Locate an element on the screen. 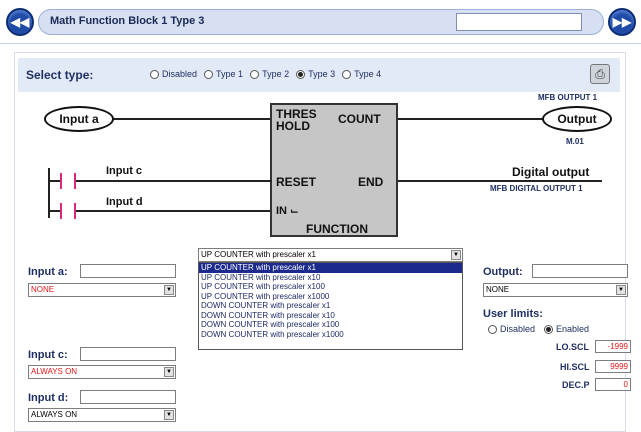 The width and height of the screenshot is (641, 432). double-left-arrow-icon: ◀◀ is located at coordinates (20, 22).